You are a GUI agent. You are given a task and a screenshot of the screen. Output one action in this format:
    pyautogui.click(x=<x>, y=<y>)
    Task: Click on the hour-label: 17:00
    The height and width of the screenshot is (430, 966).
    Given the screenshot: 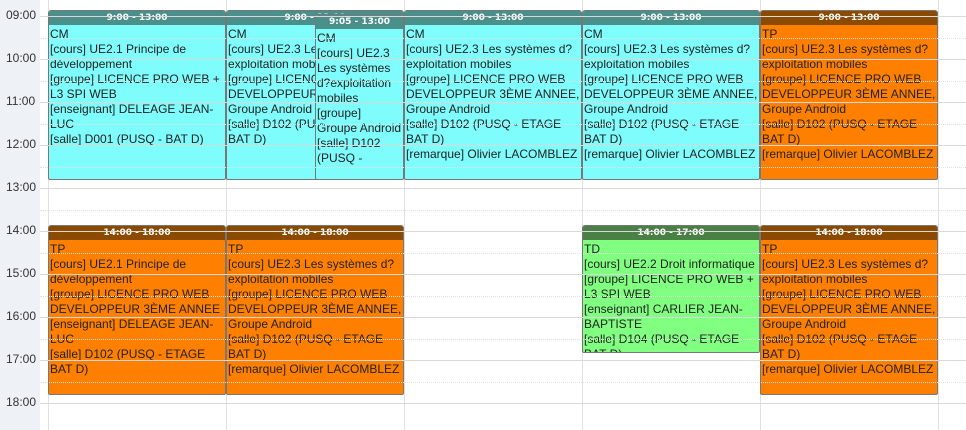 What is the action you would take?
    pyautogui.click(x=21, y=359)
    